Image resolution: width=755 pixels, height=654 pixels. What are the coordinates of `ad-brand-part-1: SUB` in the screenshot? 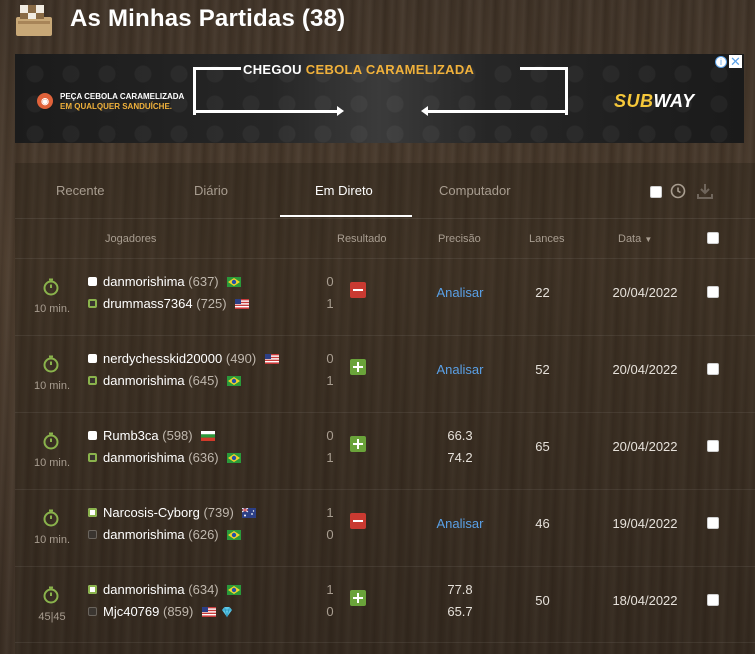 It's located at (634, 101).